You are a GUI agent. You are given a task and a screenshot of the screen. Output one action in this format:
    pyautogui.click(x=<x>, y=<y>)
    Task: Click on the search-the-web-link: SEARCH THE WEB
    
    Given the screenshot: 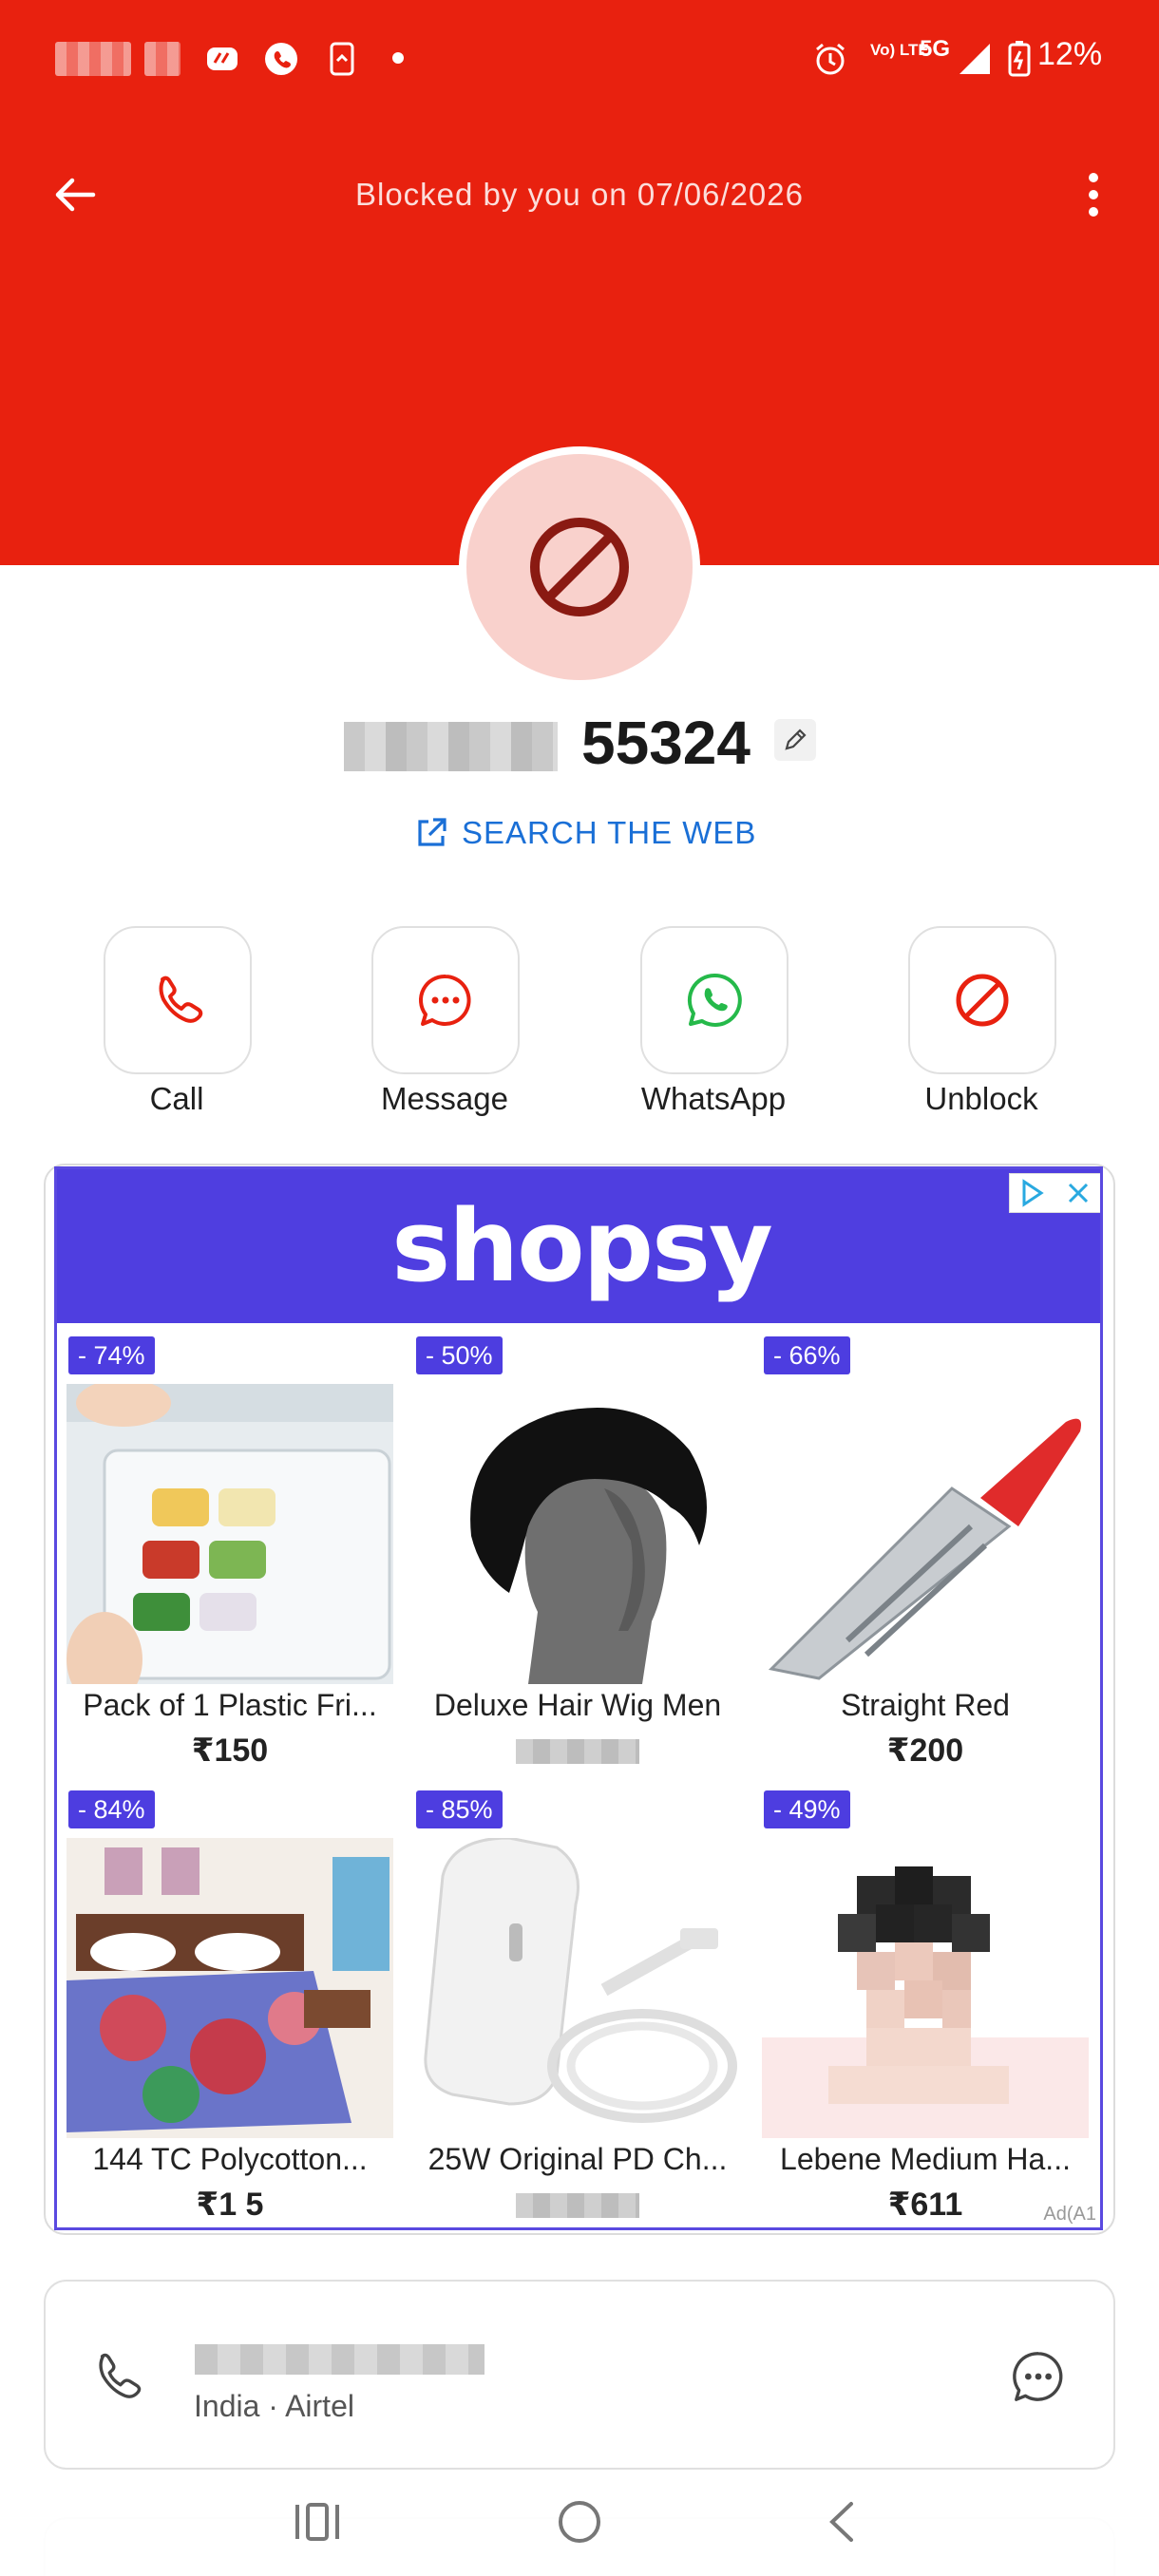 What is the action you would take?
    pyautogui.click(x=585, y=833)
    